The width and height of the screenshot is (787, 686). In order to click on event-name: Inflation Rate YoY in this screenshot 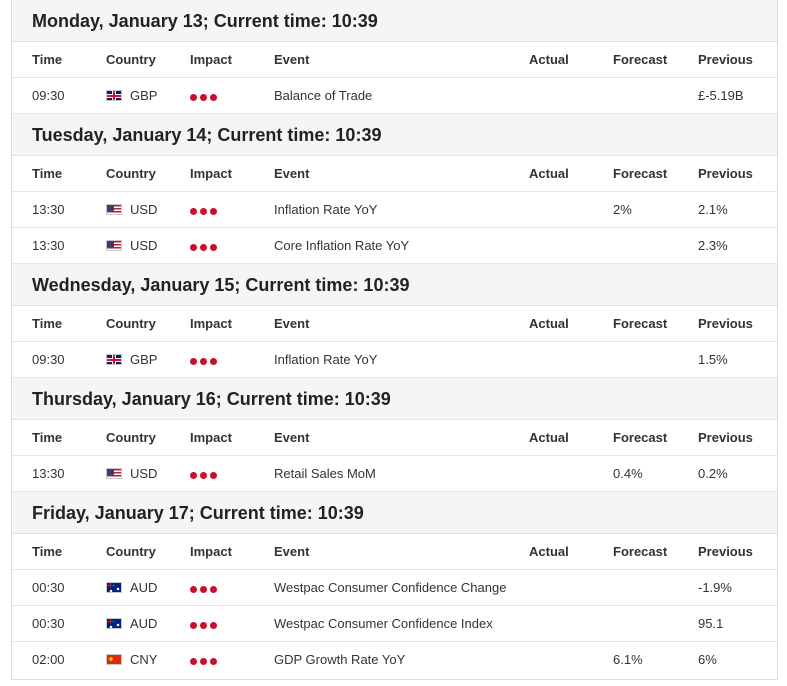, I will do `click(326, 359)`.